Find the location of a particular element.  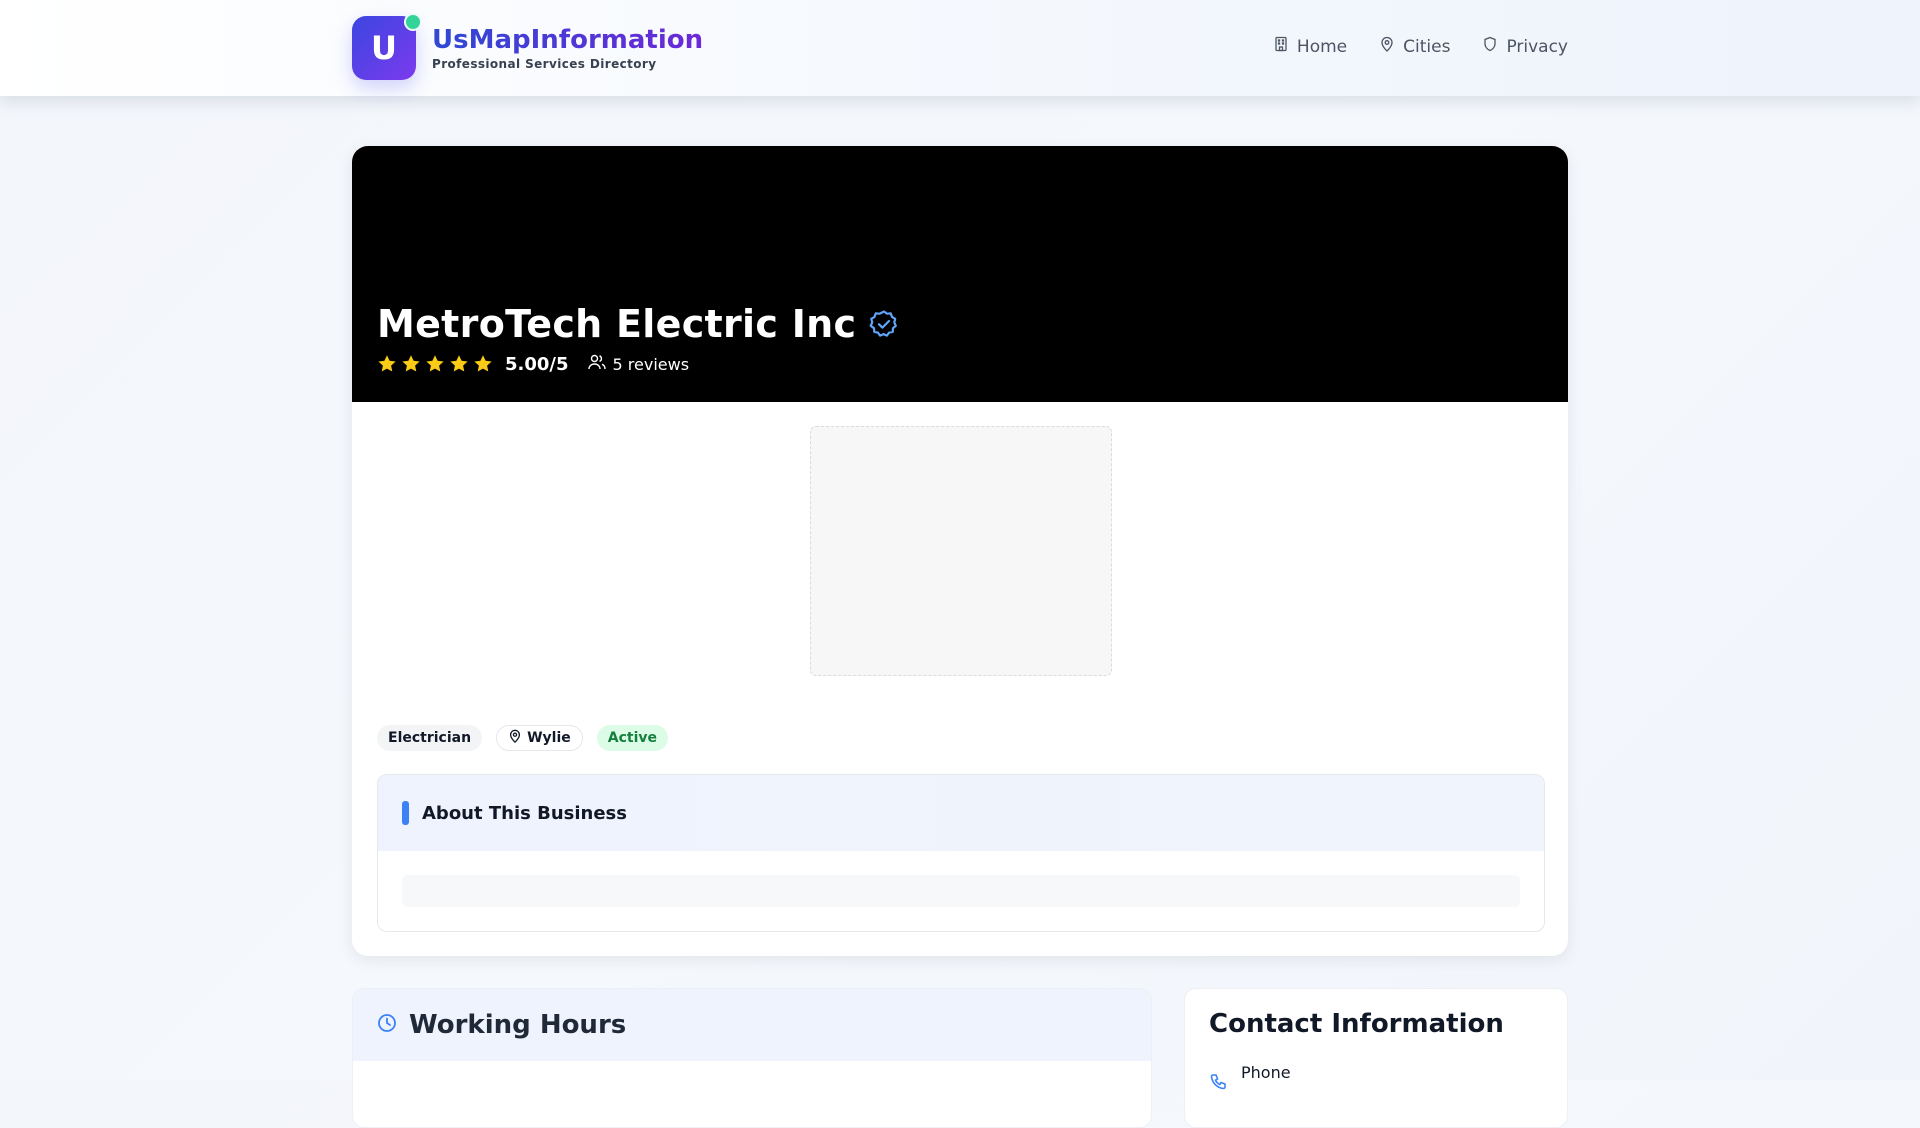

phone-label: Phone is located at coordinates (1266, 1072).